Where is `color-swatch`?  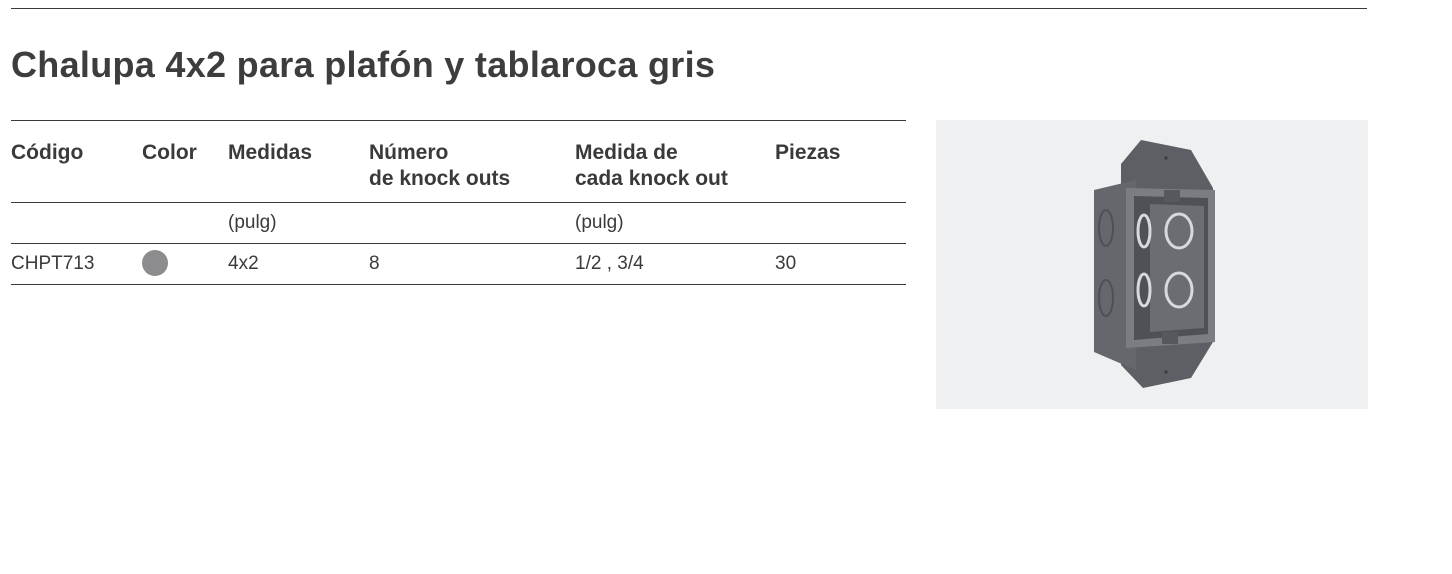 color-swatch is located at coordinates (155, 263).